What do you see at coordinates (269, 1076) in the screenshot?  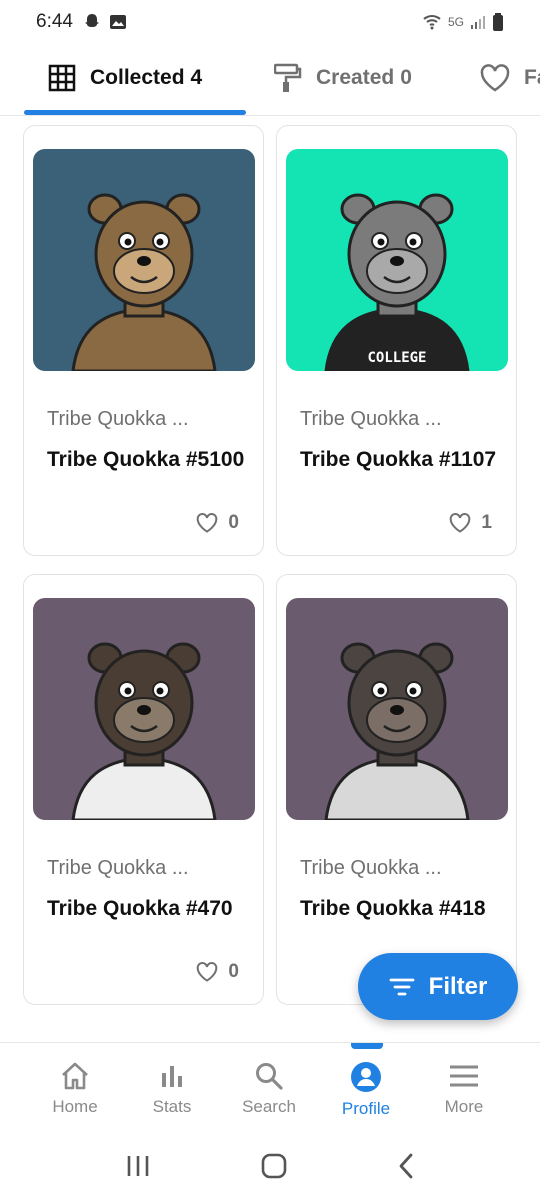 I see `search-icon` at bounding box center [269, 1076].